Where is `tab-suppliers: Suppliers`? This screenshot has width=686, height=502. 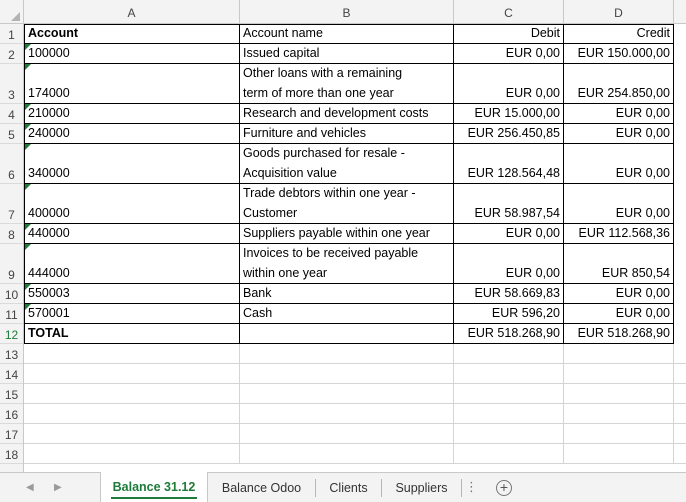
tab-suppliers: Suppliers is located at coordinates (422, 488).